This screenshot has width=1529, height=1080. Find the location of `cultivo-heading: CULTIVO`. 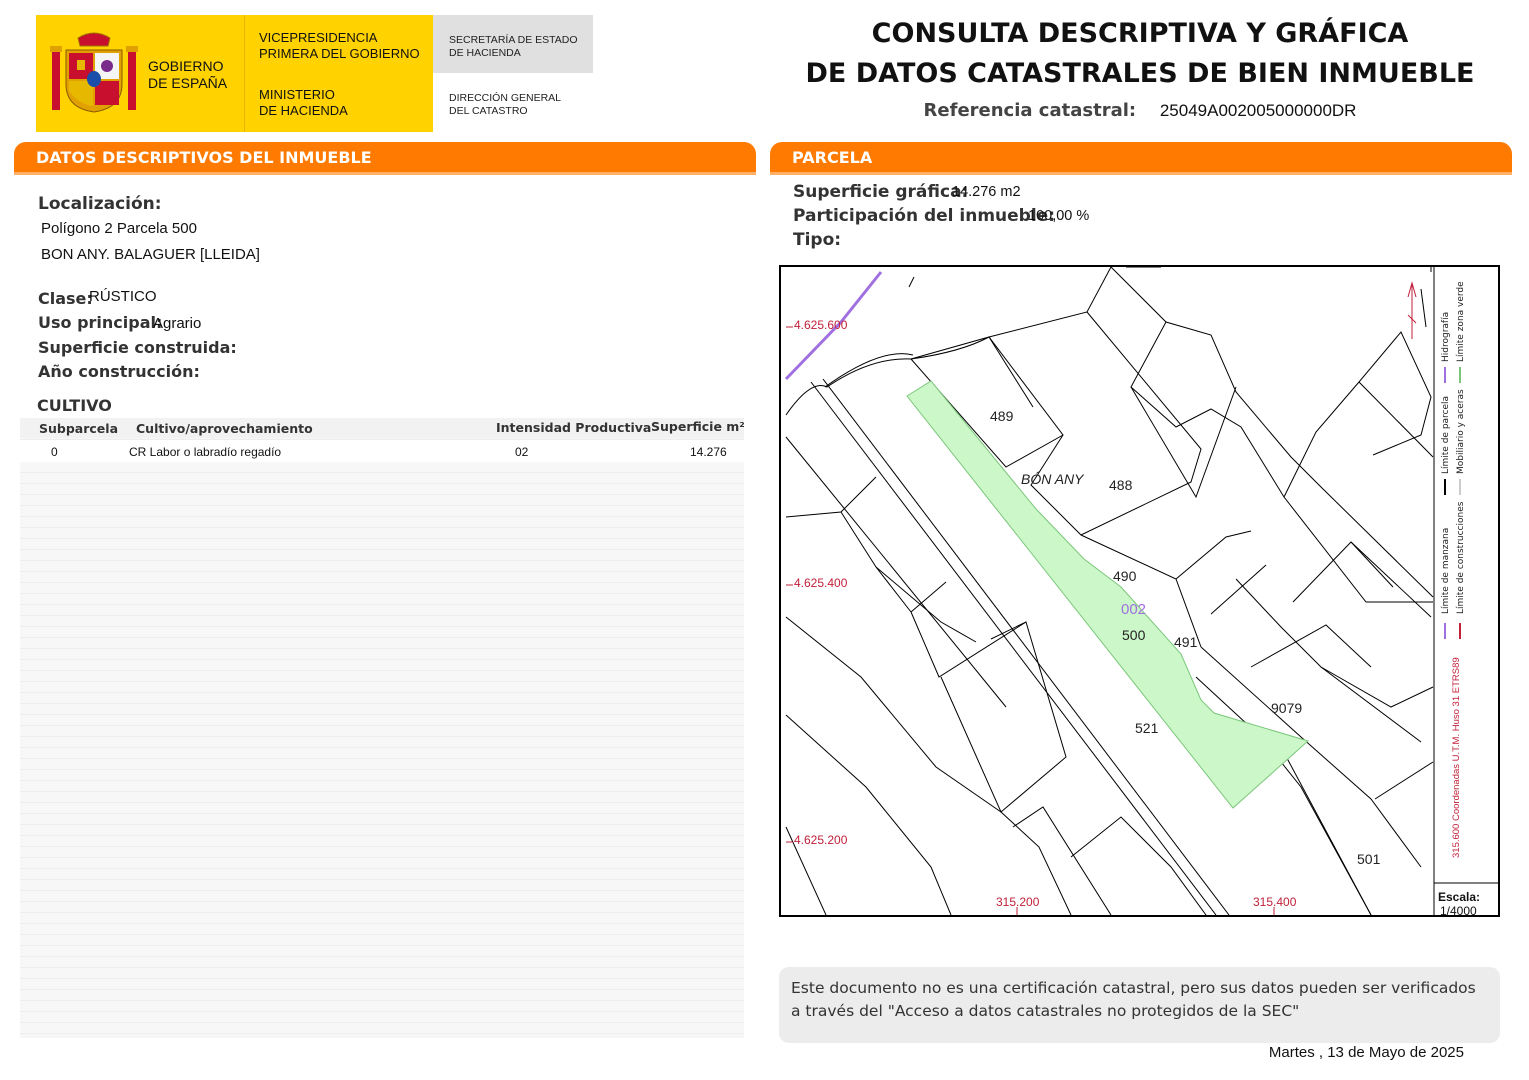

cultivo-heading: CULTIVO is located at coordinates (74, 405).